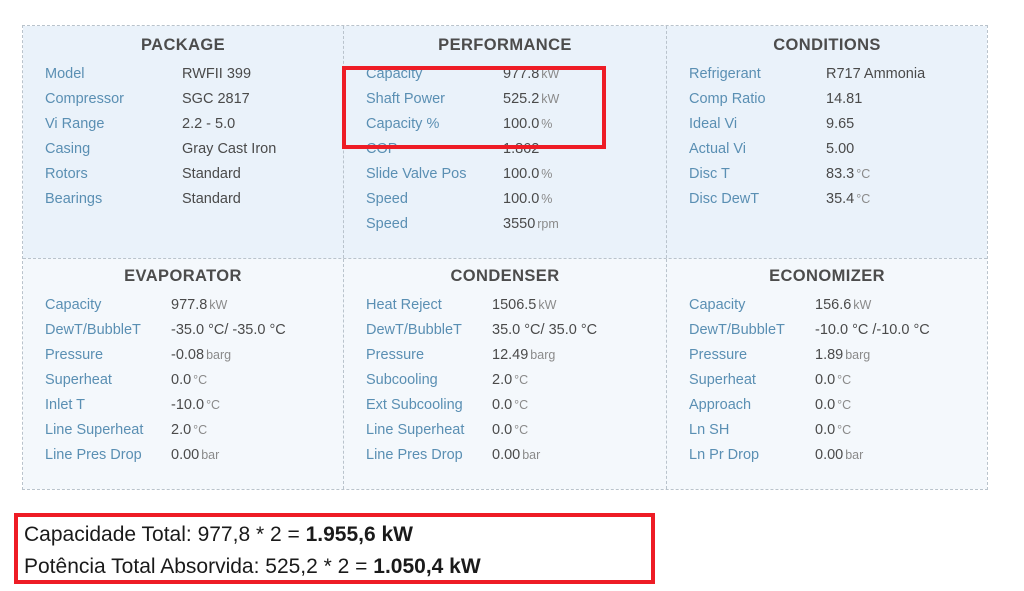  I want to click on spec-value: 0.00 bar, so click(516, 455).